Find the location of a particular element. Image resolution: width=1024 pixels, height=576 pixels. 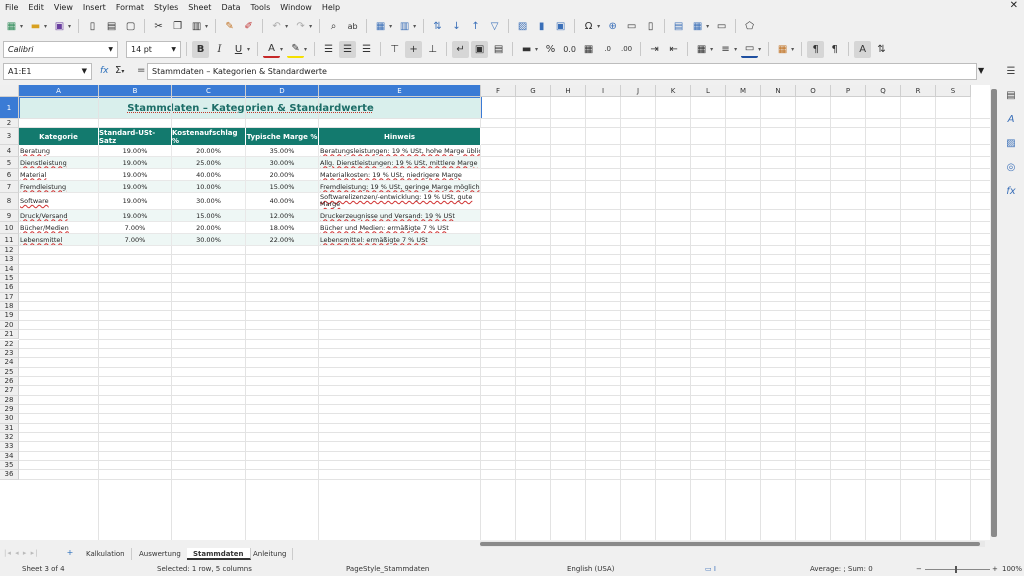

column-header: D is located at coordinates (282, 91).